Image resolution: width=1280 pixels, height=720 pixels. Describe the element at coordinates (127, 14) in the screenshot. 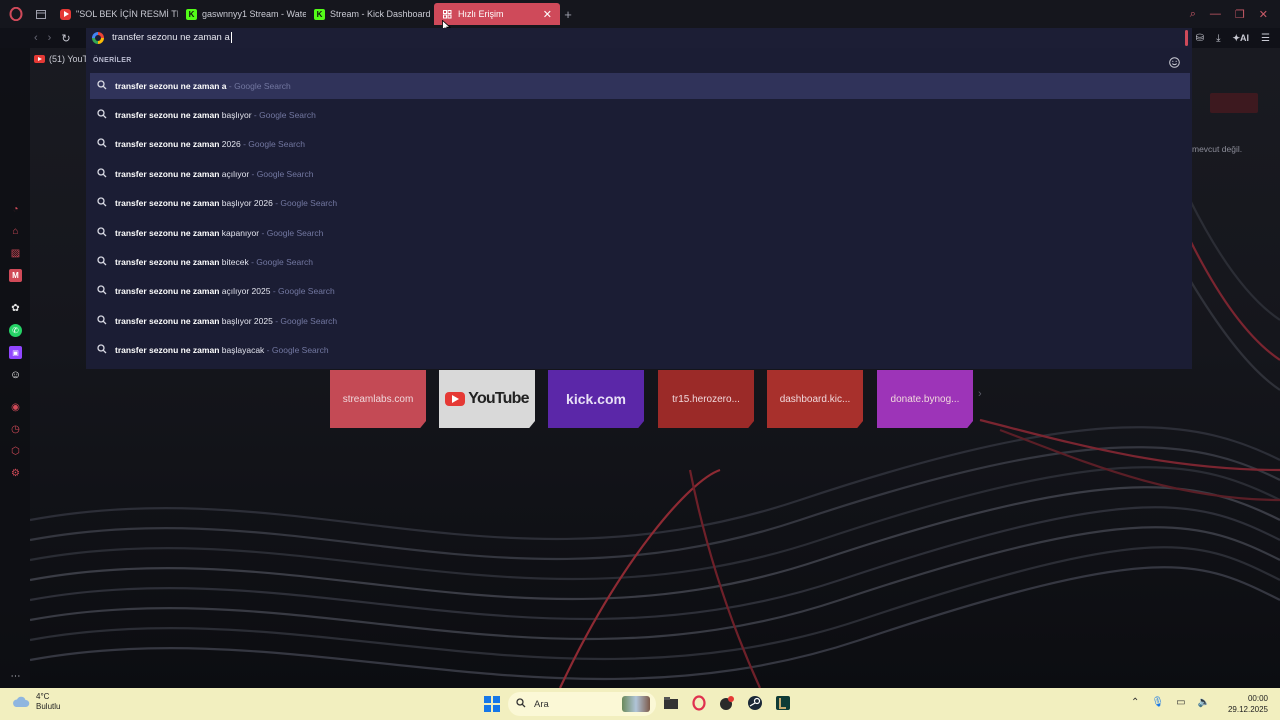

I see `tab-label: "SOL BEK İÇİN RESMİ TEK` at that location.